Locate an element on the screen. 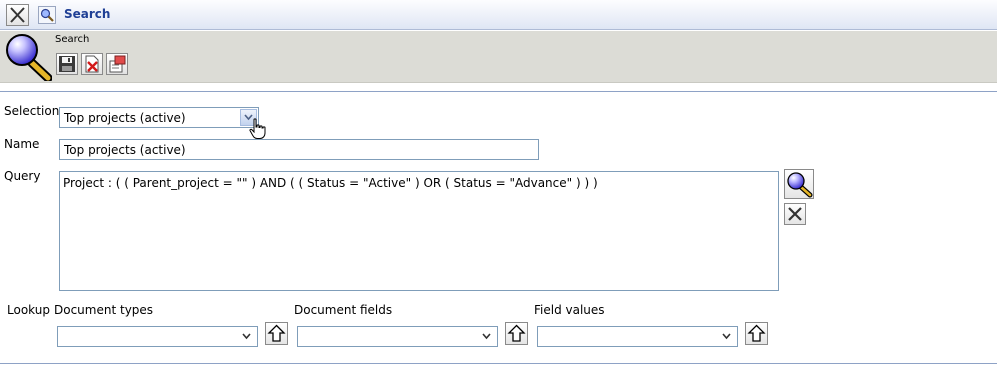 This screenshot has height=369, width=997. window-title: Search is located at coordinates (87, 14).